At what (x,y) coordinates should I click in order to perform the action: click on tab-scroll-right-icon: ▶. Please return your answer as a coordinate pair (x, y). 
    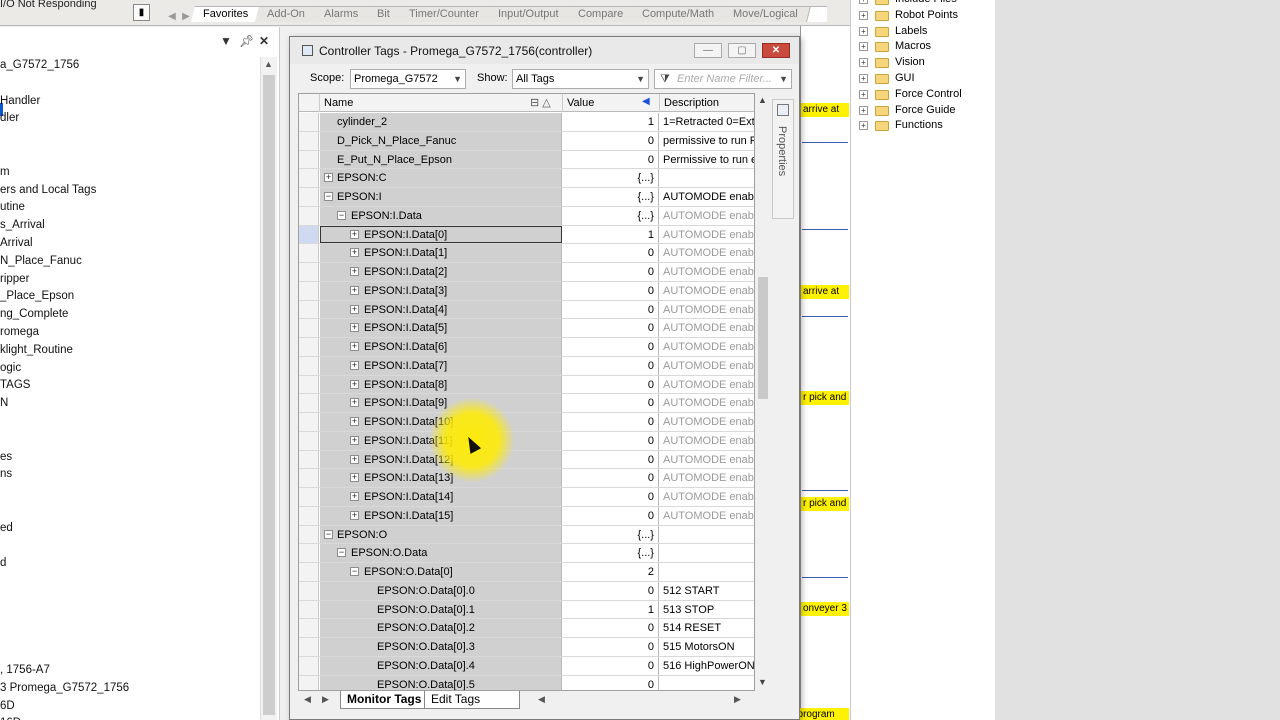
    Looking at the image, I should click on (325, 699).